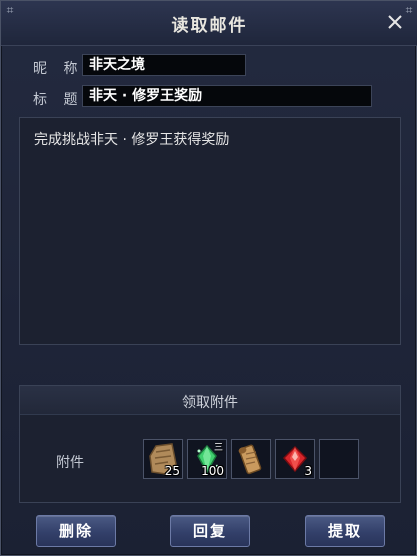 The image size is (417, 556). Describe the element at coordinates (58, 100) in the screenshot. I see `subject-label: 标 题` at that location.